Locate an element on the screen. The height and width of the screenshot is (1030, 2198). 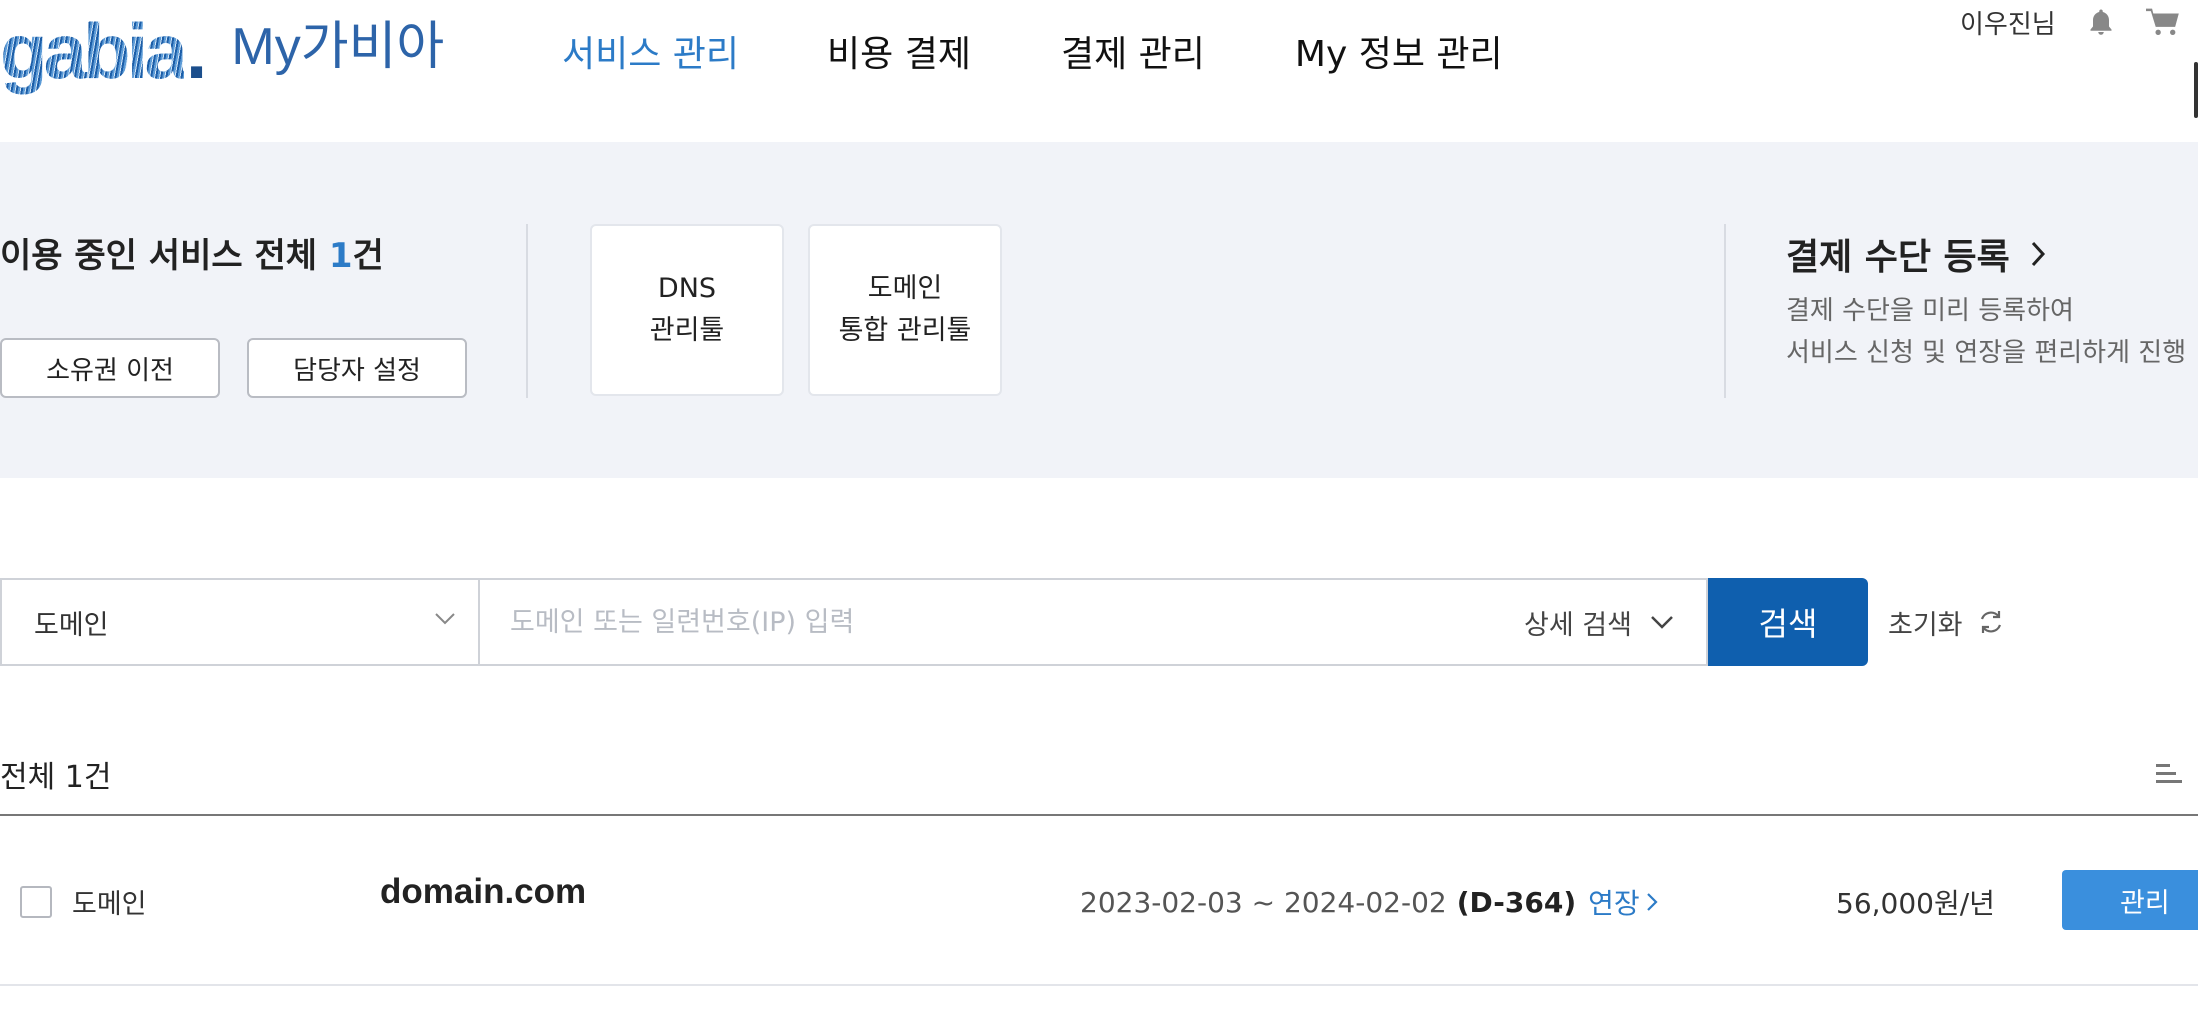
refresh-icon is located at coordinates (1990, 622).